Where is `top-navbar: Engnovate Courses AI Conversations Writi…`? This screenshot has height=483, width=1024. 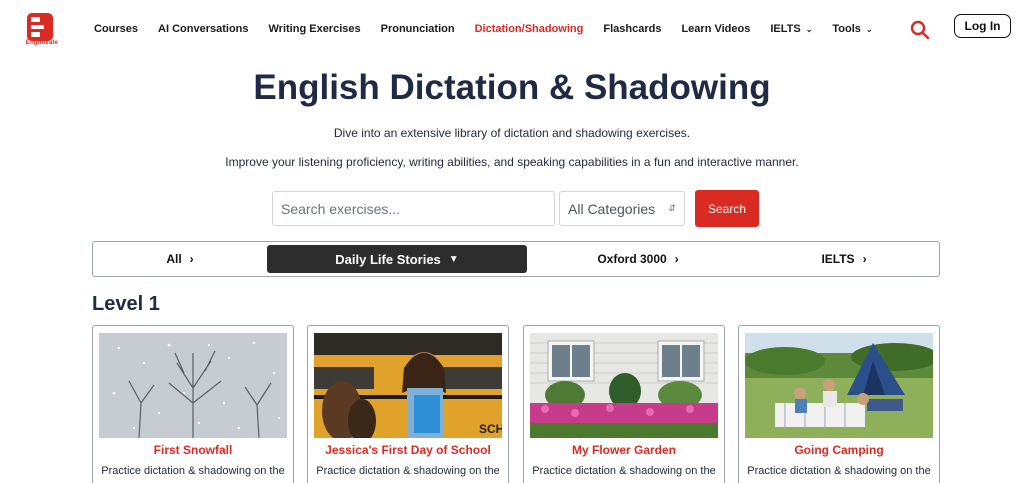
top-navbar: Engnovate Courses AI Conversations Writi… is located at coordinates (512, 31).